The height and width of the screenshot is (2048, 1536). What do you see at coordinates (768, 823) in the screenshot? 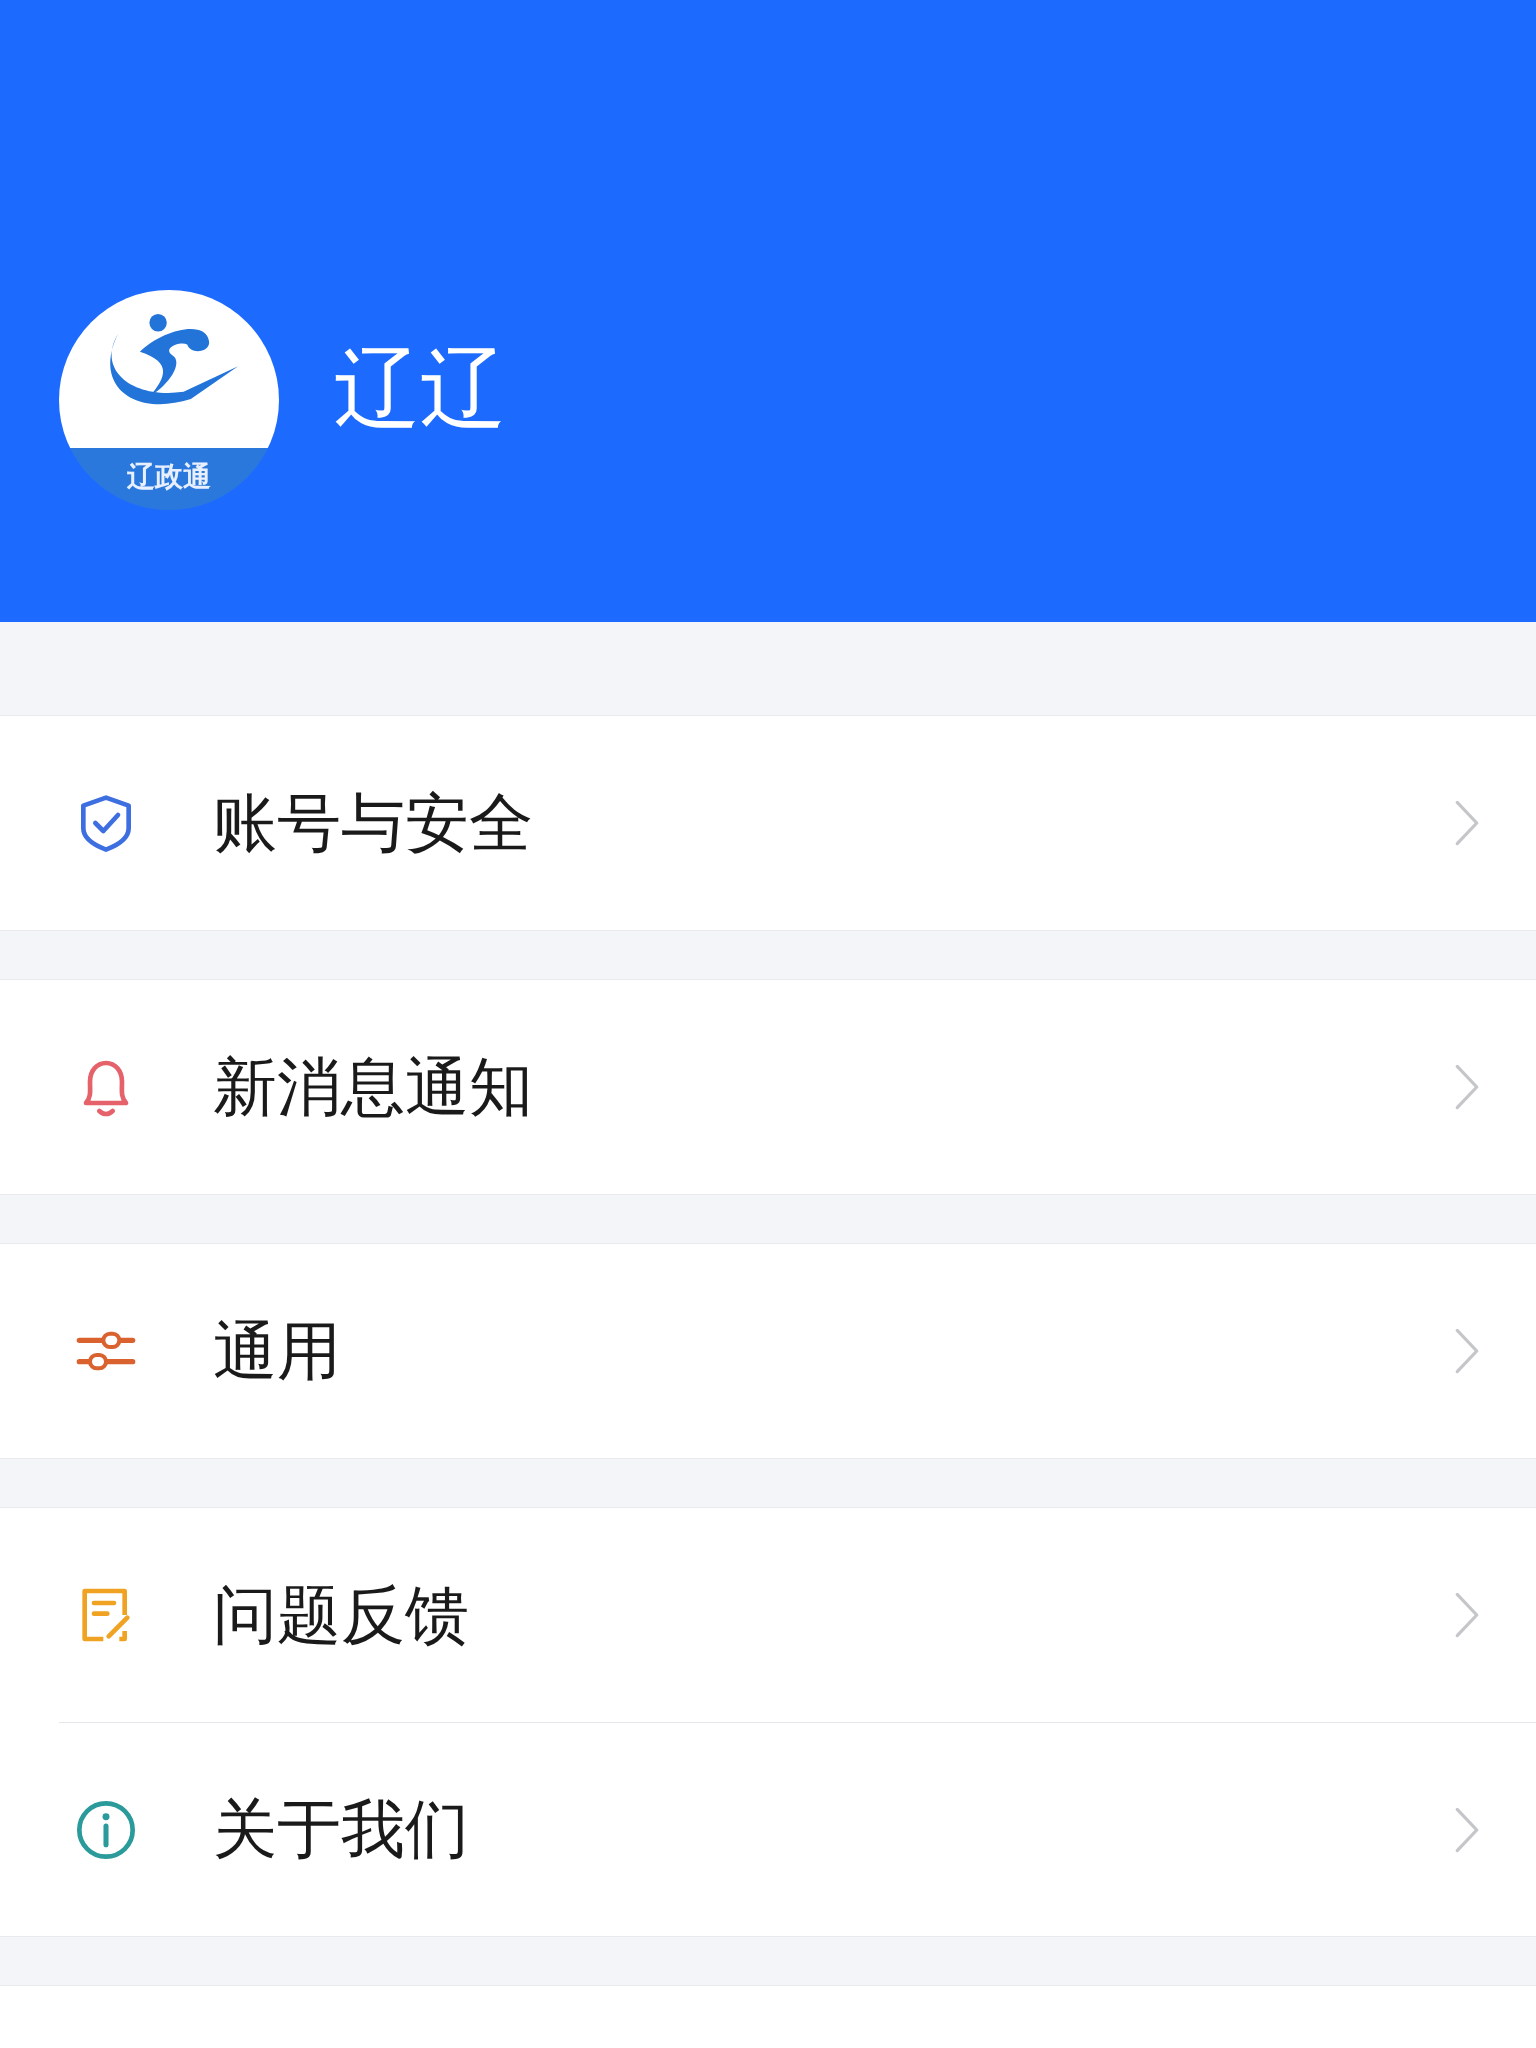
I see `settings-item: 账号与安全` at bounding box center [768, 823].